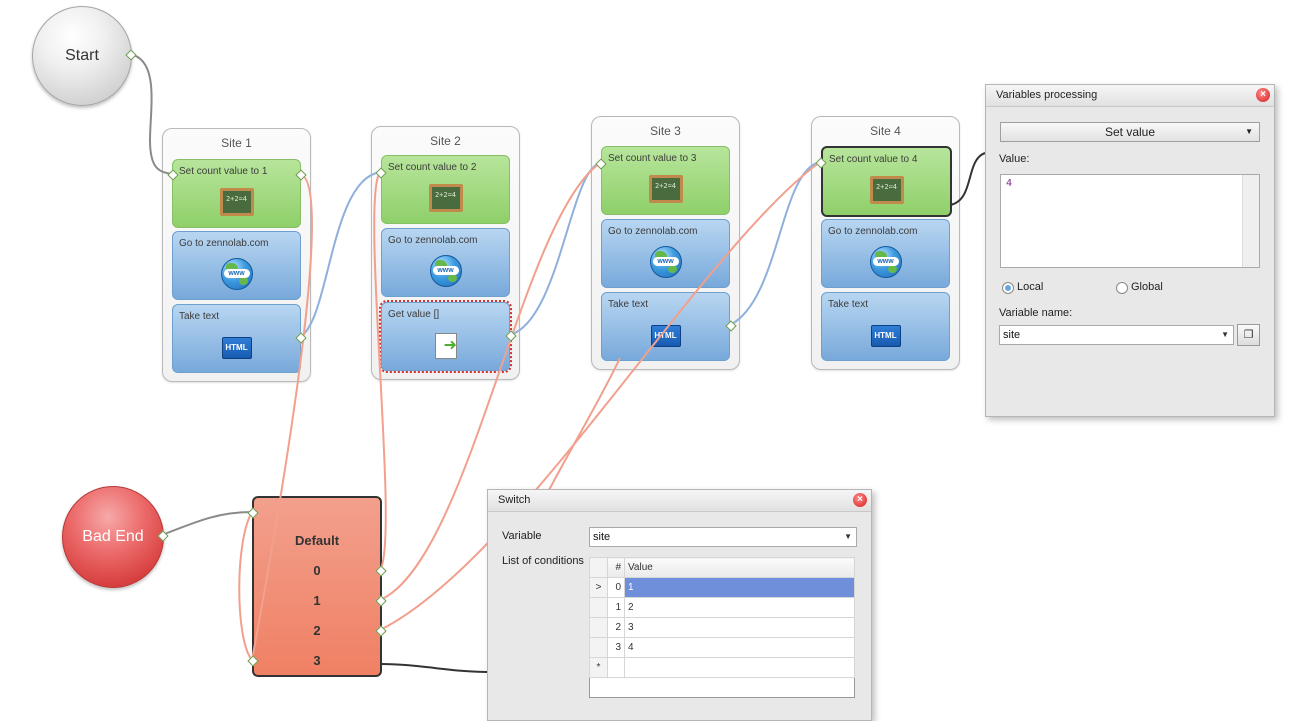 Image resolution: width=1294 pixels, height=721 pixels. I want to click on row-header-corner, so click(598, 567).